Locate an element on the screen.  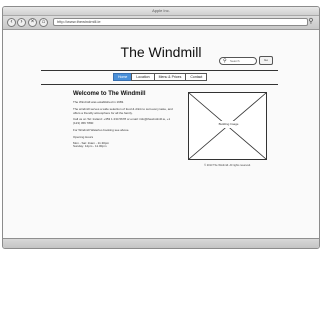
arrow-right-icon: › is located at coordinates (21, 22).